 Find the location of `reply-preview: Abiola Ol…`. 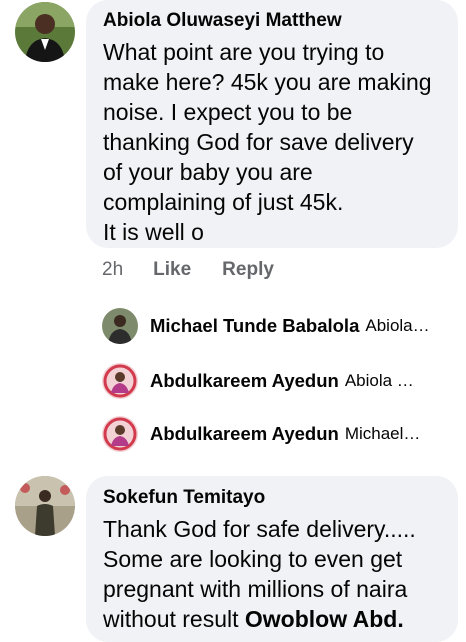

reply-preview: Abiola Ol… is located at coordinates (384, 380).